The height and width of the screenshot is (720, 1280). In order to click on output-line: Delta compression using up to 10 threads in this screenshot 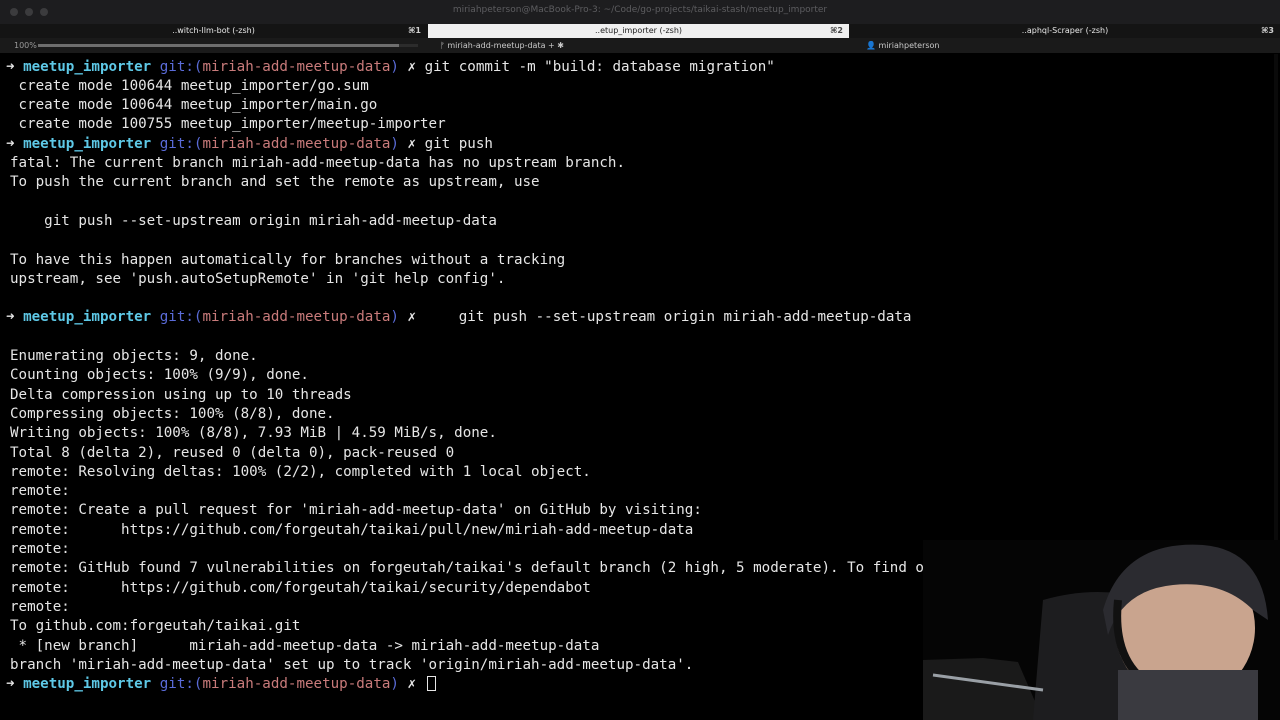, I will do `click(181, 394)`.